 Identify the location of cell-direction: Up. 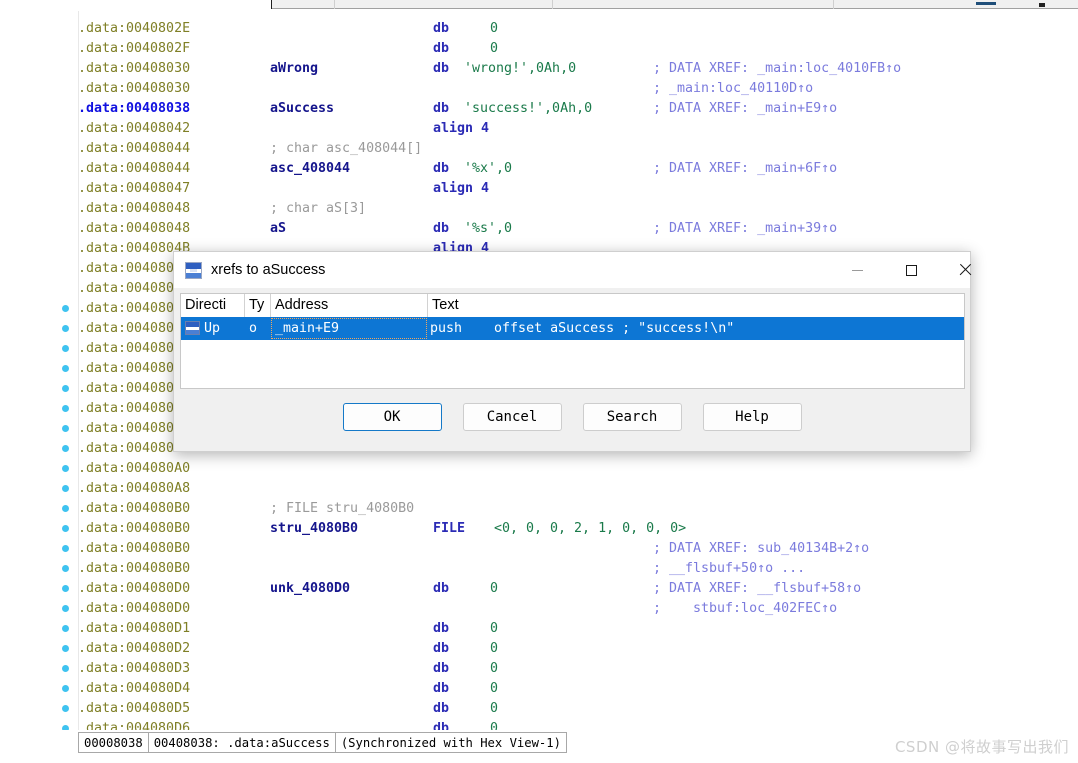
(212, 328).